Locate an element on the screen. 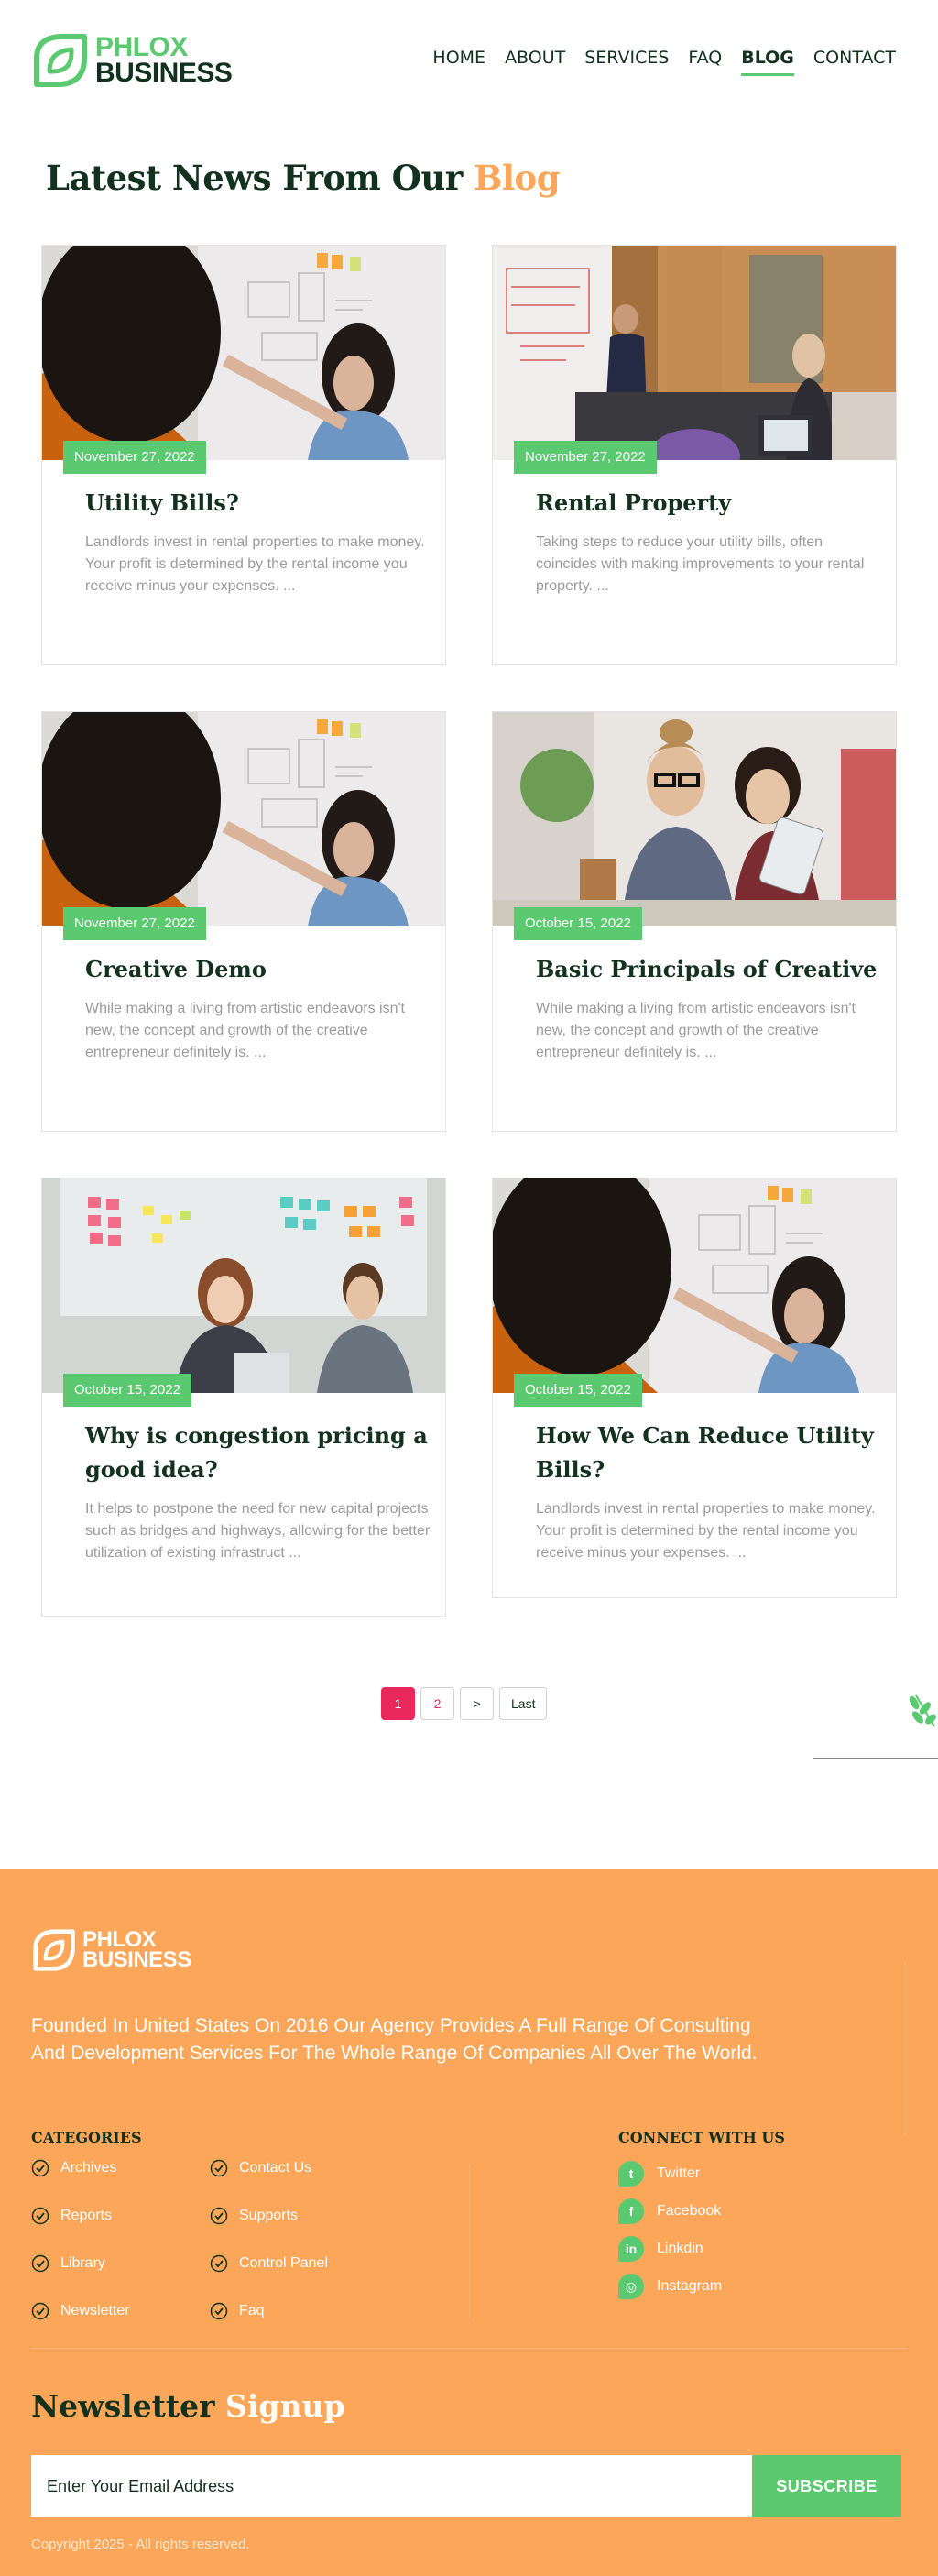 The image size is (938, 2576). category-label: Supports is located at coordinates (269, 2215).